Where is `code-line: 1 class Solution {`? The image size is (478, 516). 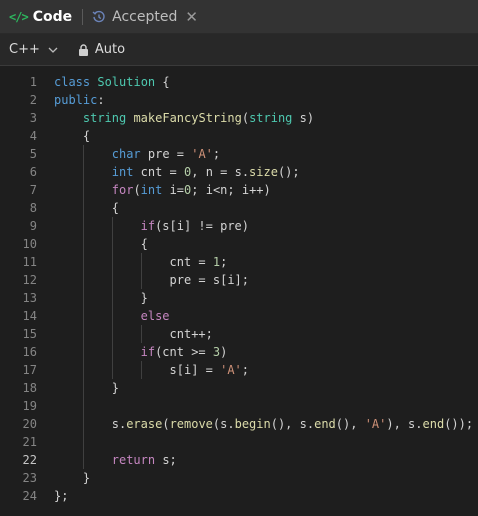 code-line: 1 class Solution { is located at coordinates (239, 82).